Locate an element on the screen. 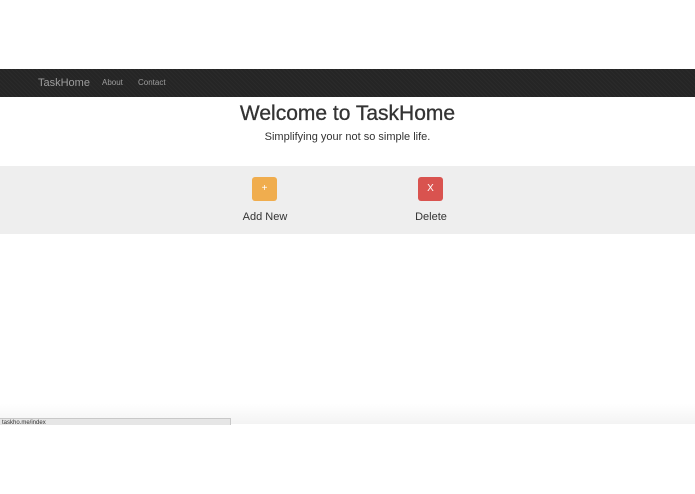 The height and width of the screenshot is (494, 695). close-icon: X is located at coordinates (430, 188).